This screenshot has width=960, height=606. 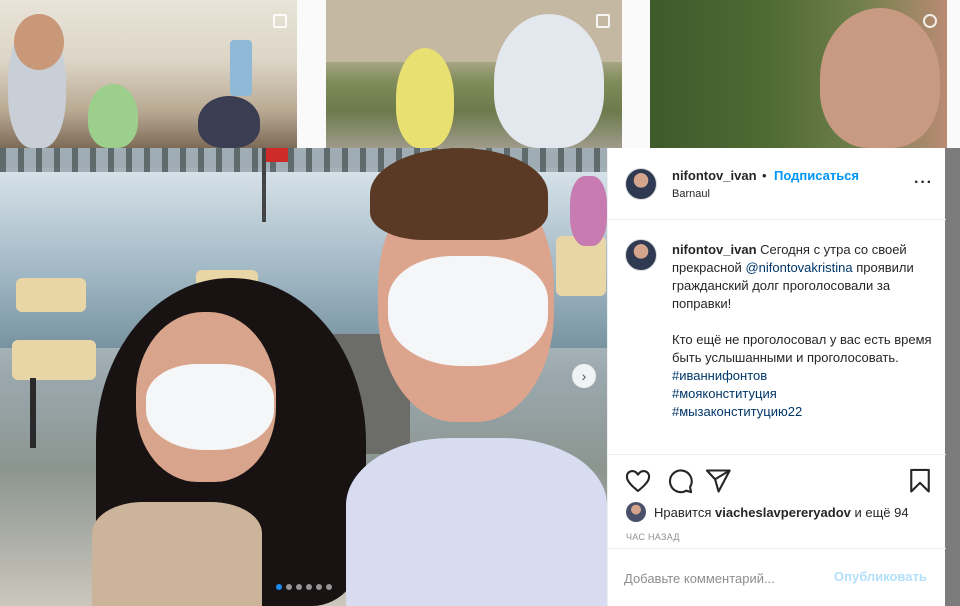 What do you see at coordinates (816, 175) in the screenshot?
I see `follow-button: Подписаться` at bounding box center [816, 175].